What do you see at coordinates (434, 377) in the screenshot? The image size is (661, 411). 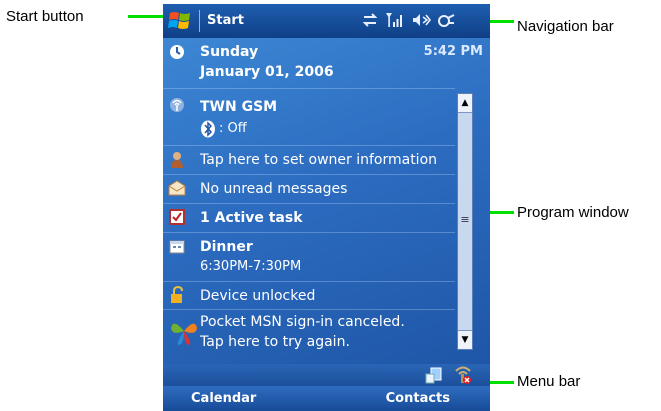 I see `activesync-icon` at bounding box center [434, 377].